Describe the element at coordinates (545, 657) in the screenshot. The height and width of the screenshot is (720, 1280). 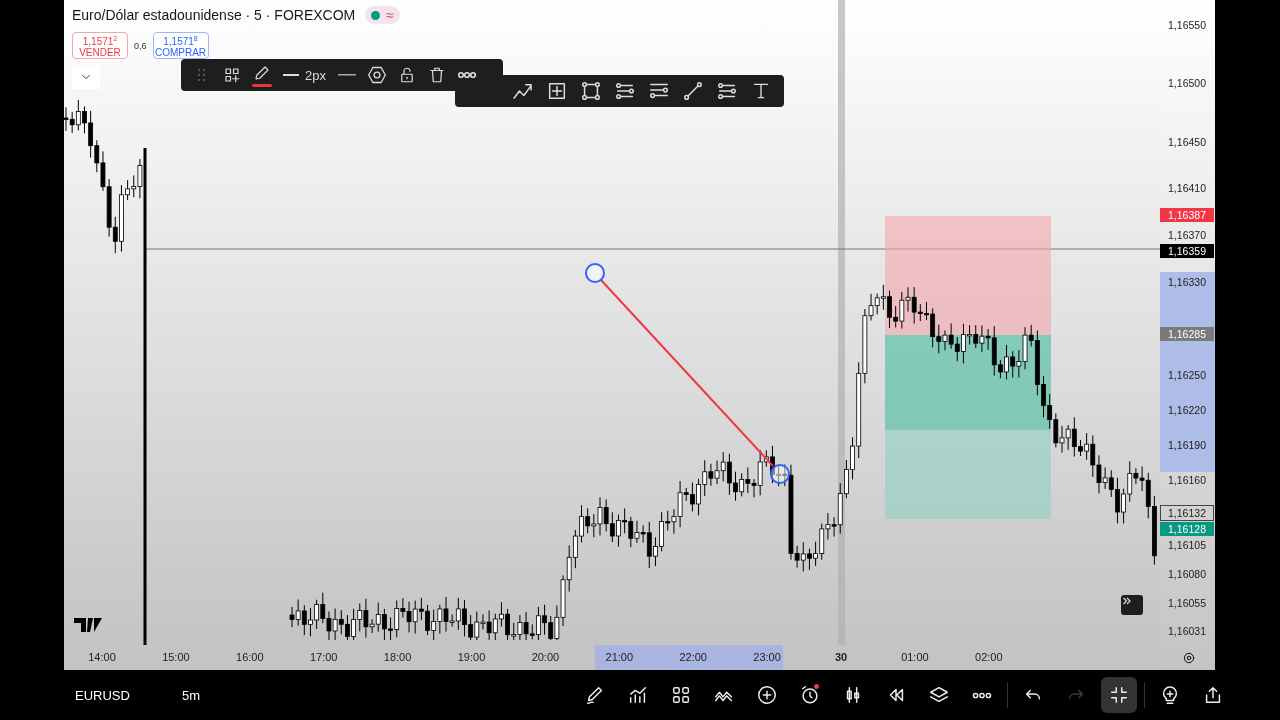
I see `time-label: 20:00` at that location.